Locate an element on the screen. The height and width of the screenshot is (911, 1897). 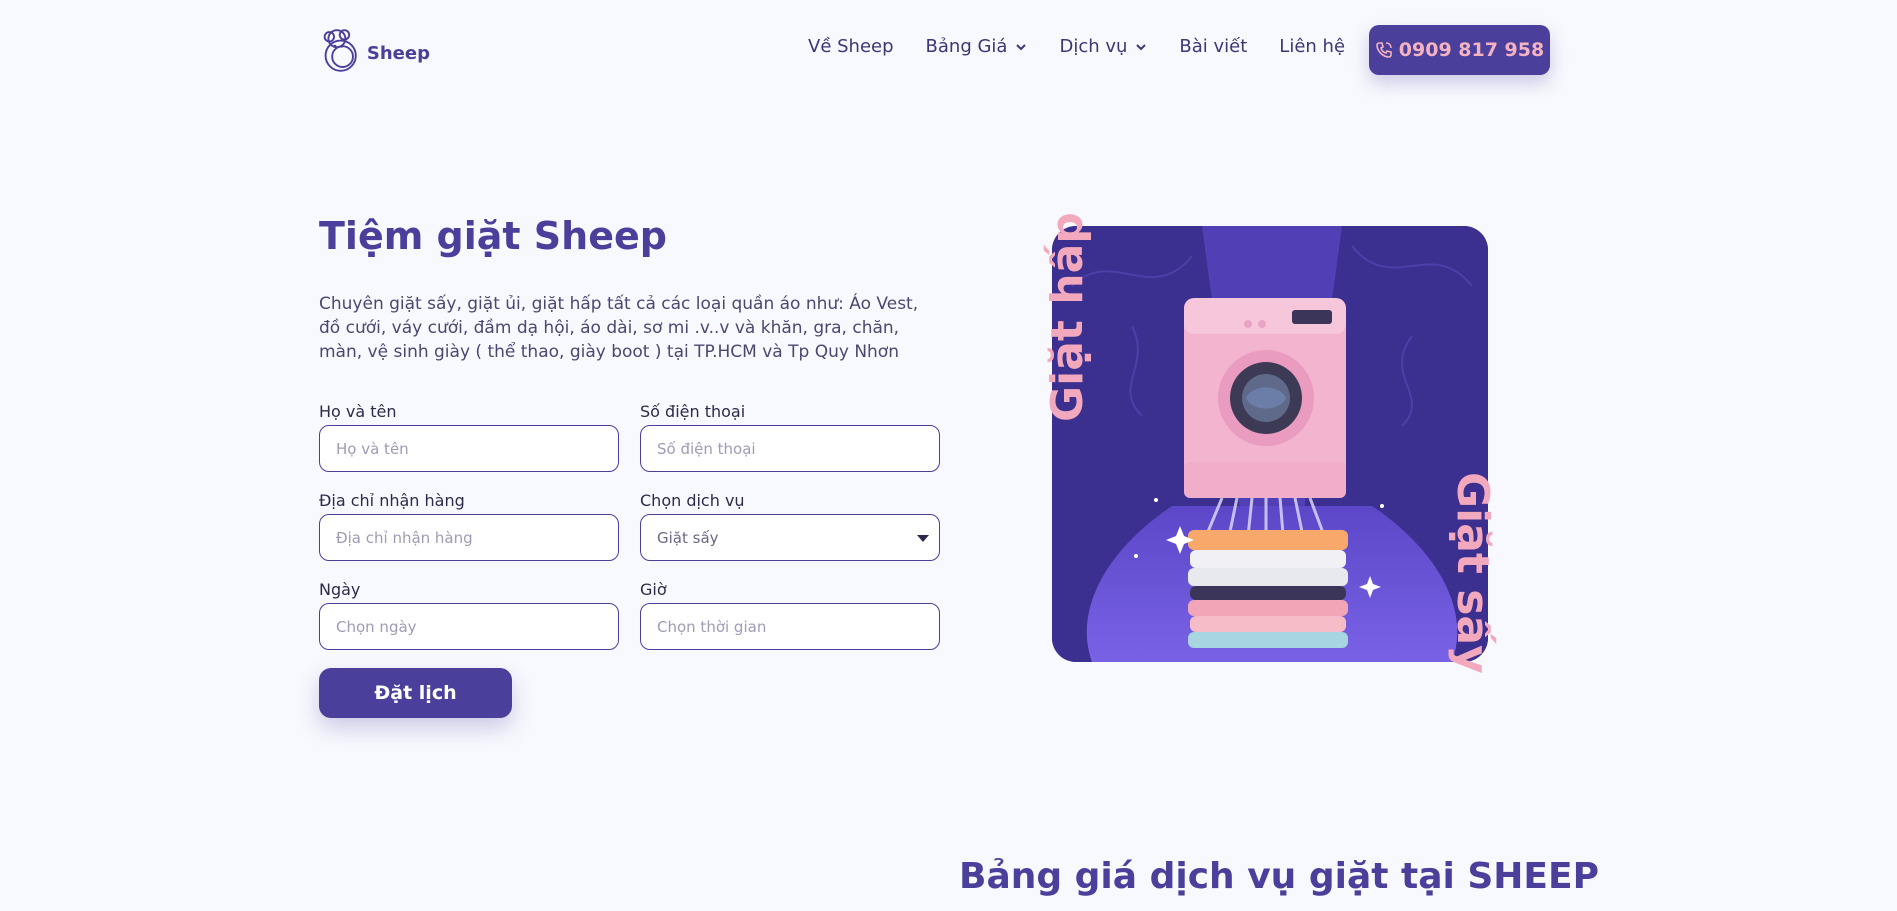
service-field-group: Chọn dịch vụ Giặt sấy is located at coordinates (790, 526).